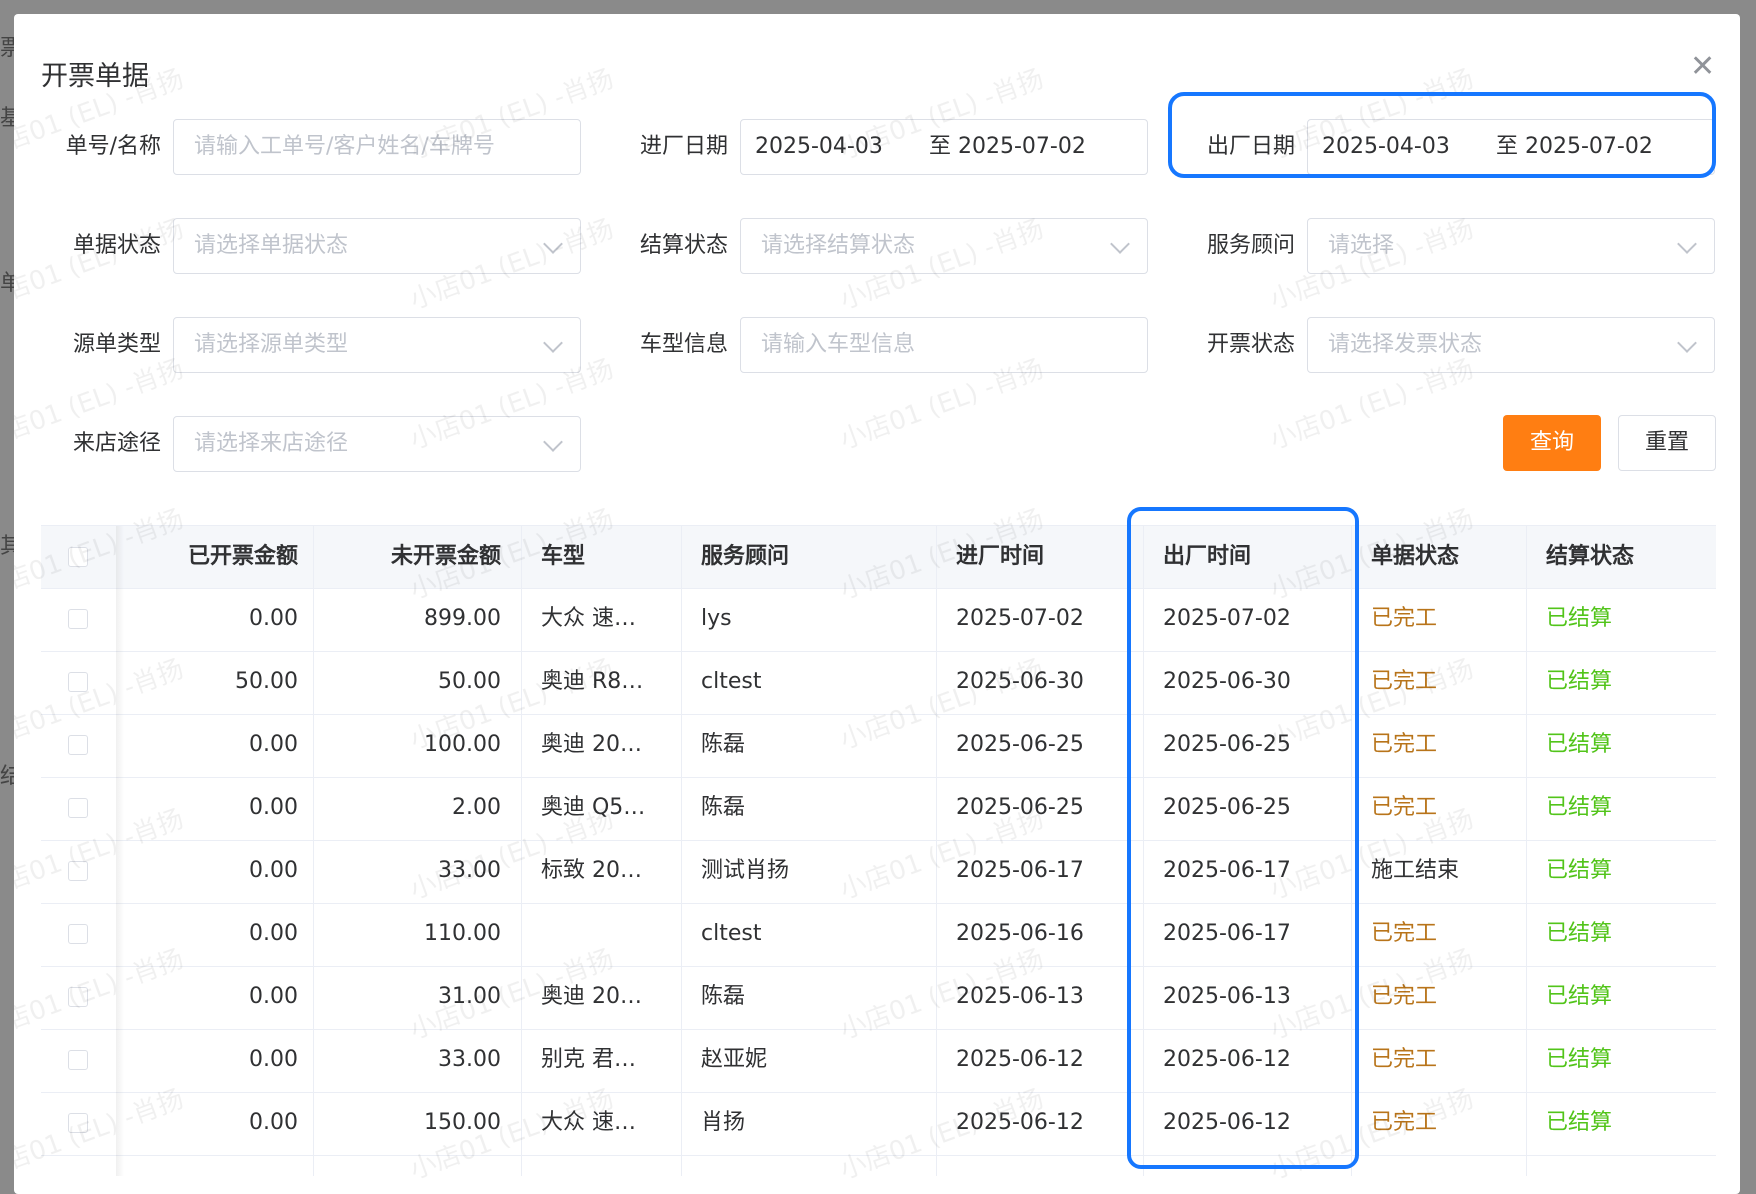 The width and height of the screenshot is (1756, 1194). What do you see at coordinates (462, 744) in the screenshot?
I see `cell-uninvoiced: 100.00` at bounding box center [462, 744].